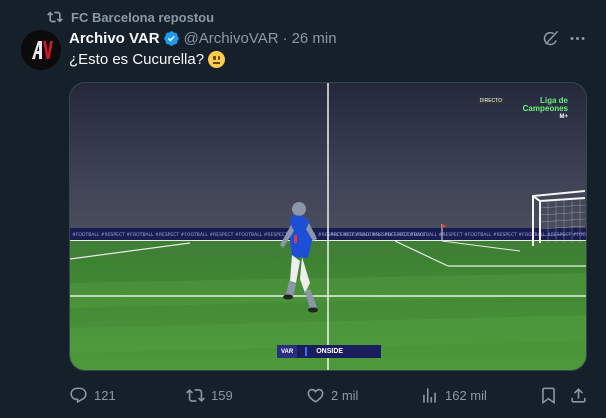 The width and height of the screenshot is (606, 418). I want to click on broadcast-logo: DIRECTO Liga de Campeones M+, so click(522, 108).